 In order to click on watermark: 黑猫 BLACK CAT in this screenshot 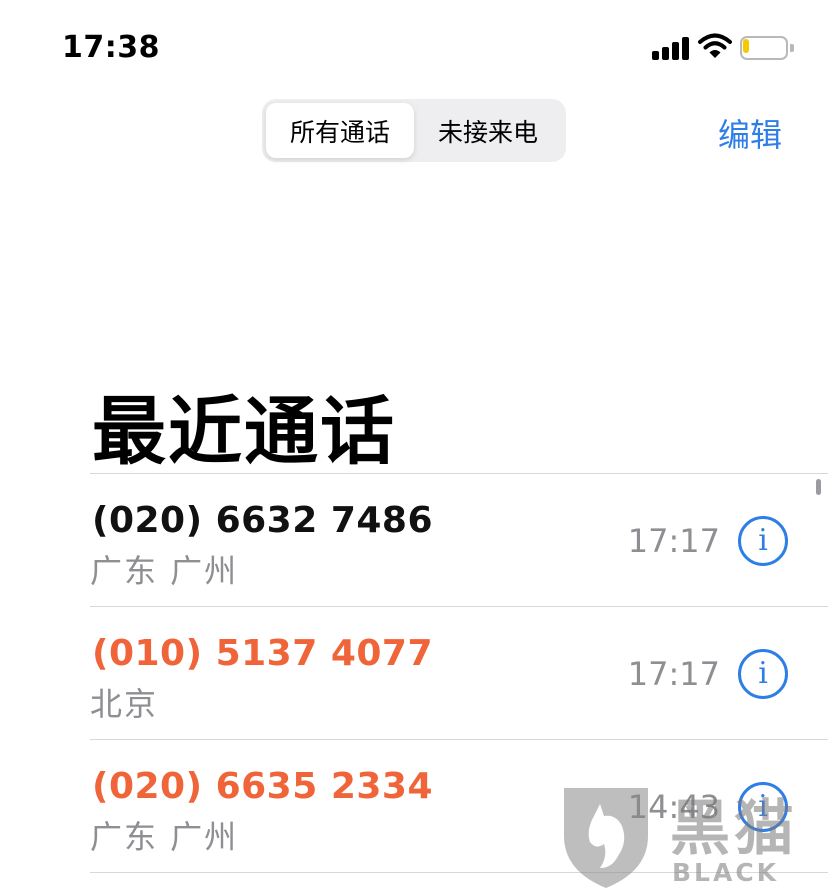, I will do `click(692, 833)`.